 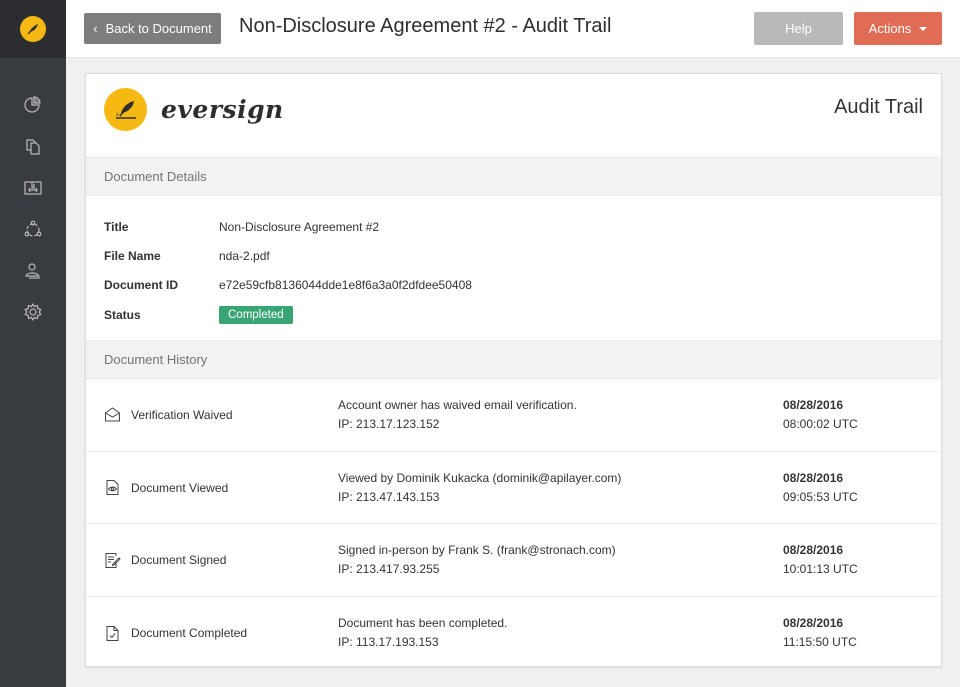 I want to click on sidebar-item-team, so click(x=33, y=230).